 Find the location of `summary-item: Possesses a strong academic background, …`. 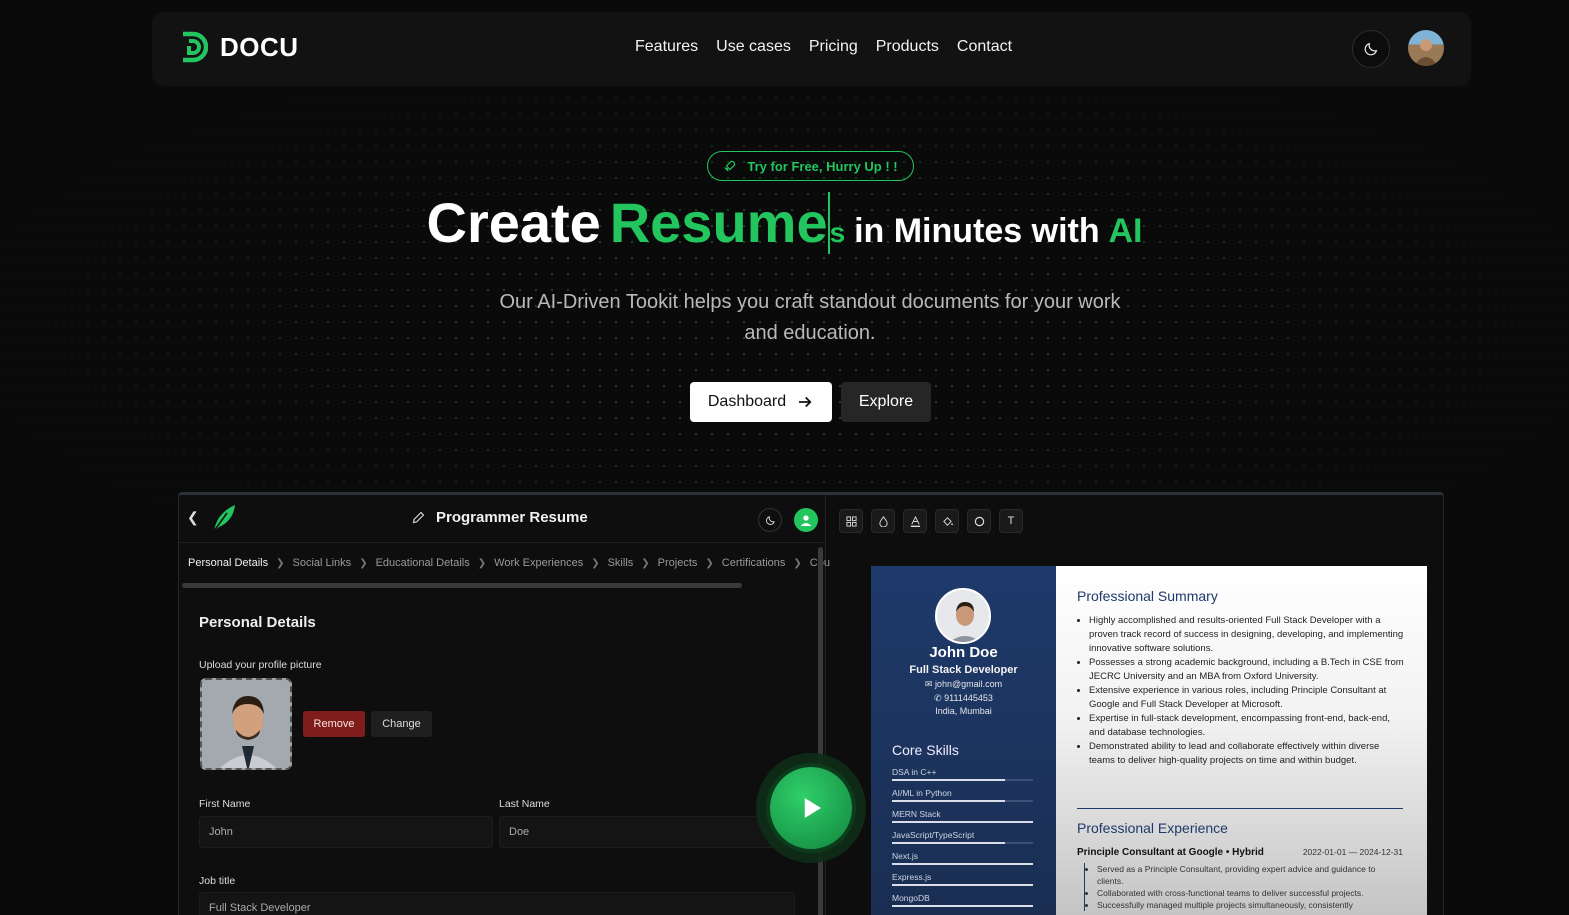

summary-item: Possesses a strong academic background, … is located at coordinates (1248, 670).